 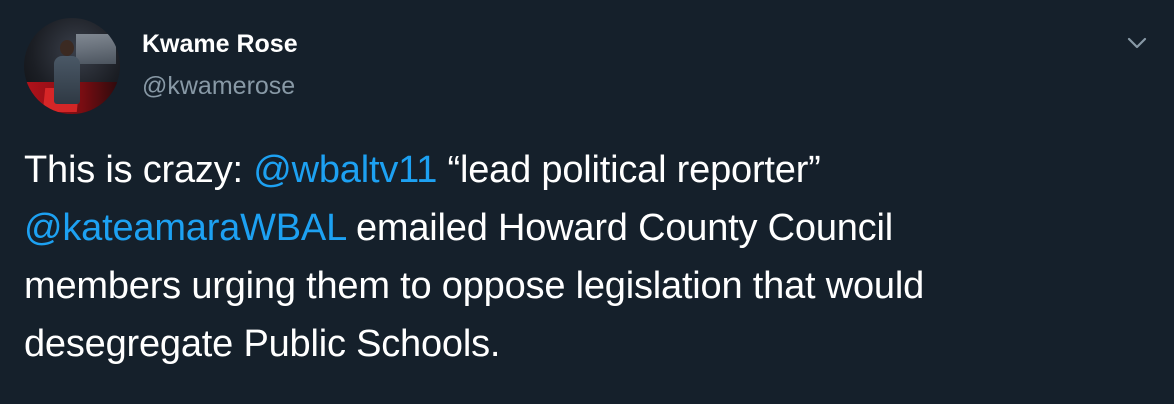 What do you see at coordinates (345, 170) in the screenshot?
I see `mention-link: @wbaltv11` at bounding box center [345, 170].